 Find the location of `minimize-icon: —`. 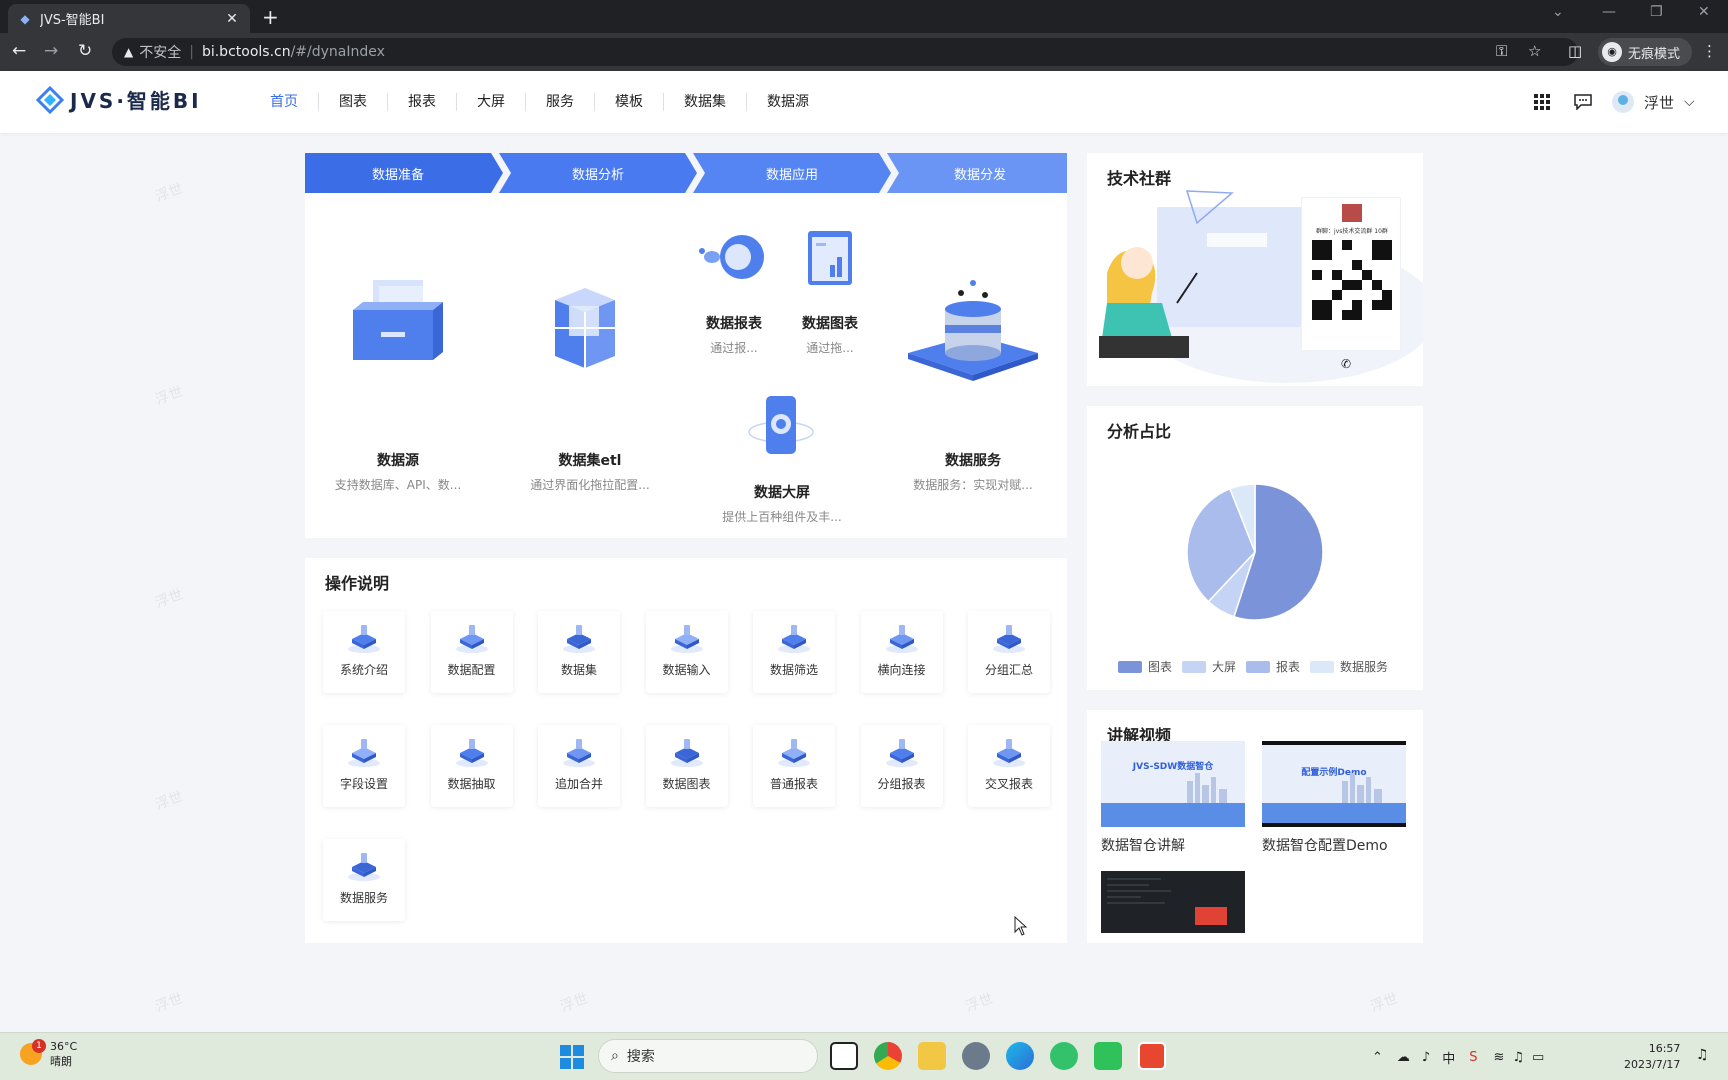

minimize-icon: — is located at coordinates (1609, 12).